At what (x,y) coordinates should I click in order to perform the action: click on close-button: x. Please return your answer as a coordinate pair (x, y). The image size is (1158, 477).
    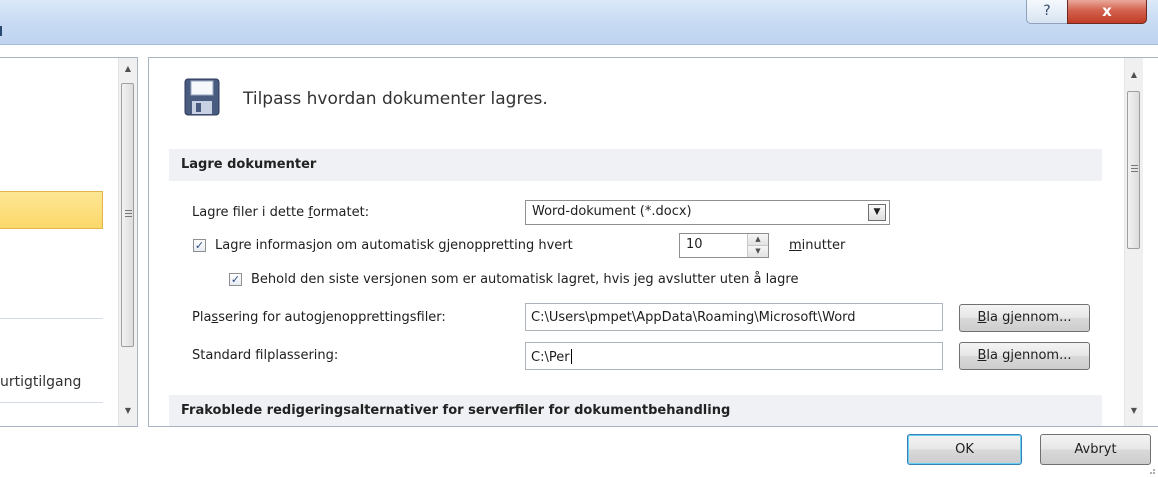
    Looking at the image, I should click on (1107, 12).